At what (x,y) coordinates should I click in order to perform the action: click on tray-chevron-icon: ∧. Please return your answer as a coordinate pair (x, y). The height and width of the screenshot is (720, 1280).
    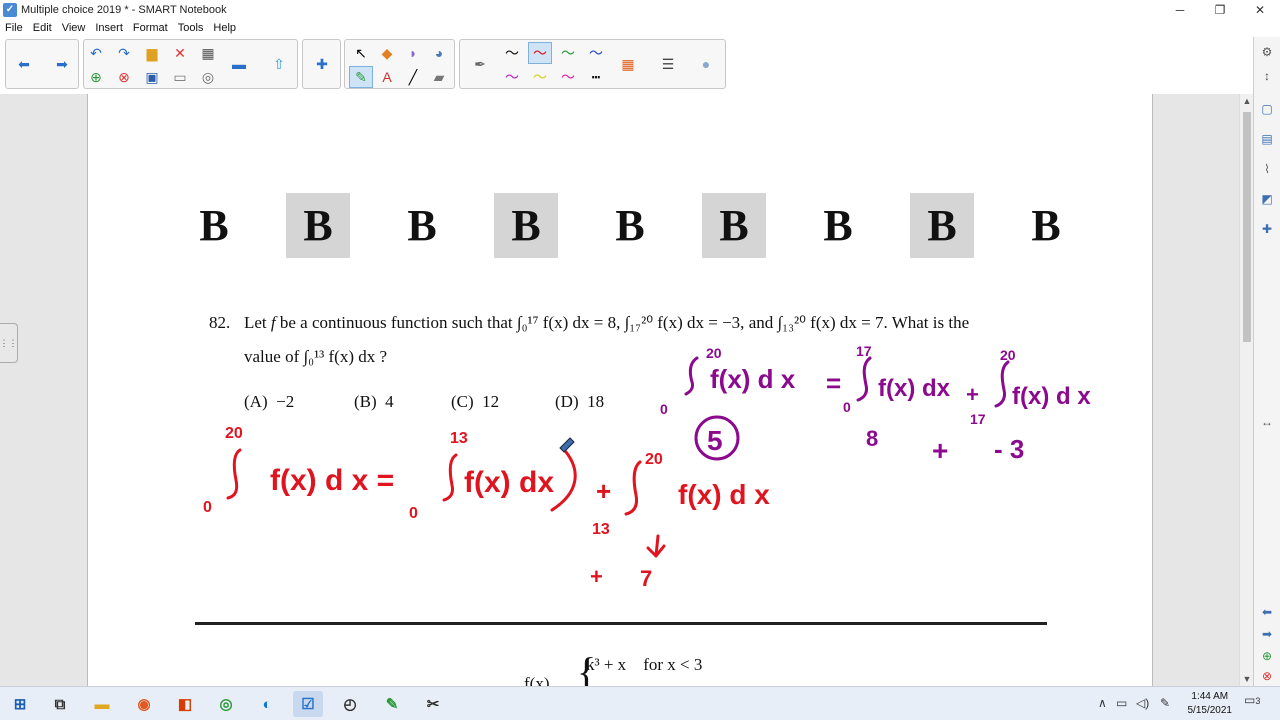
    Looking at the image, I should click on (1102, 703).